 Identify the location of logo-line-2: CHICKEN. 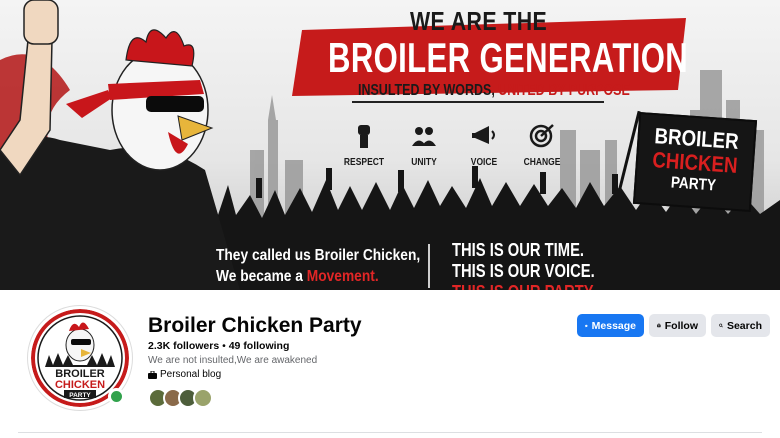
(80, 385).